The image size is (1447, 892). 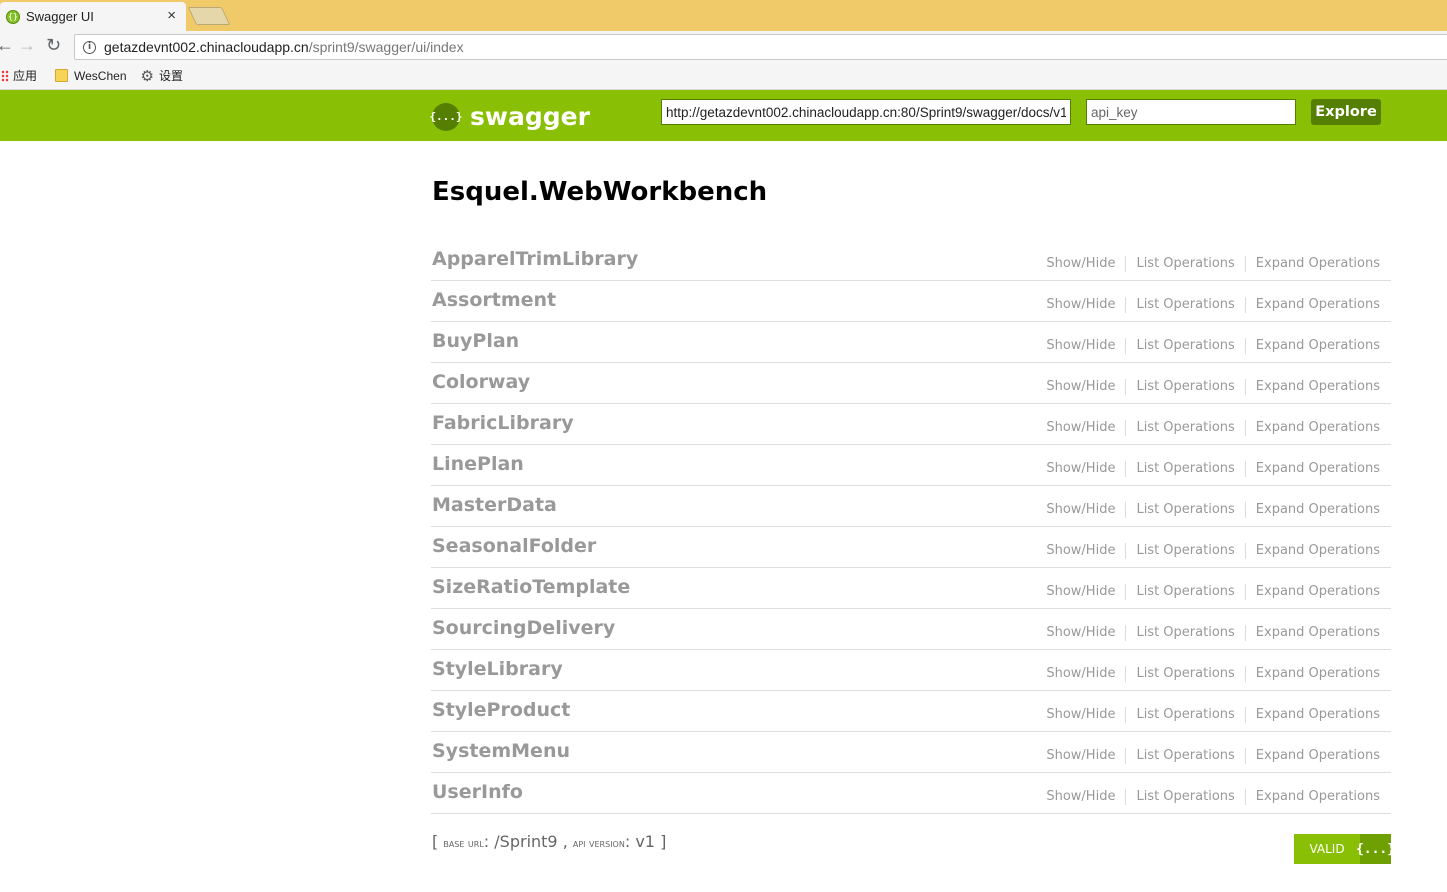 I want to click on bookmark-weschen: WesChen, so click(x=89, y=75).